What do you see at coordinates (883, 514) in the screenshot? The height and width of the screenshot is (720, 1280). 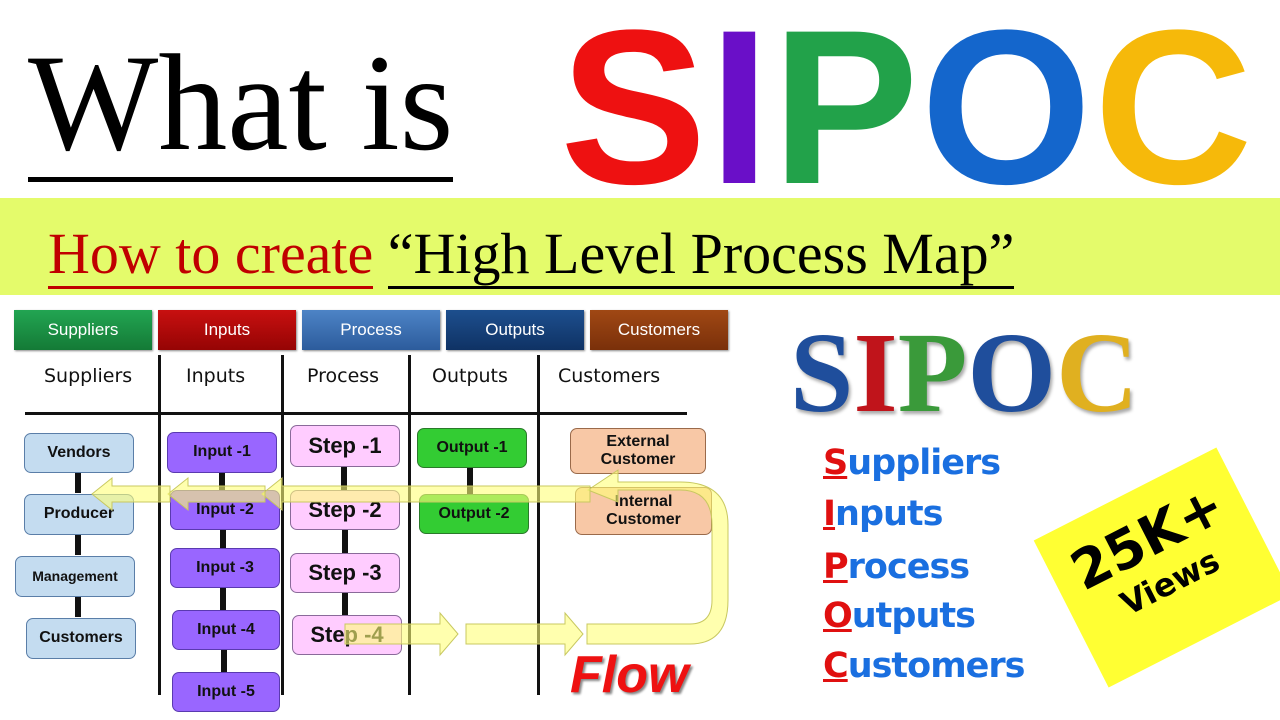 I see `acronym-item: Inputs` at bounding box center [883, 514].